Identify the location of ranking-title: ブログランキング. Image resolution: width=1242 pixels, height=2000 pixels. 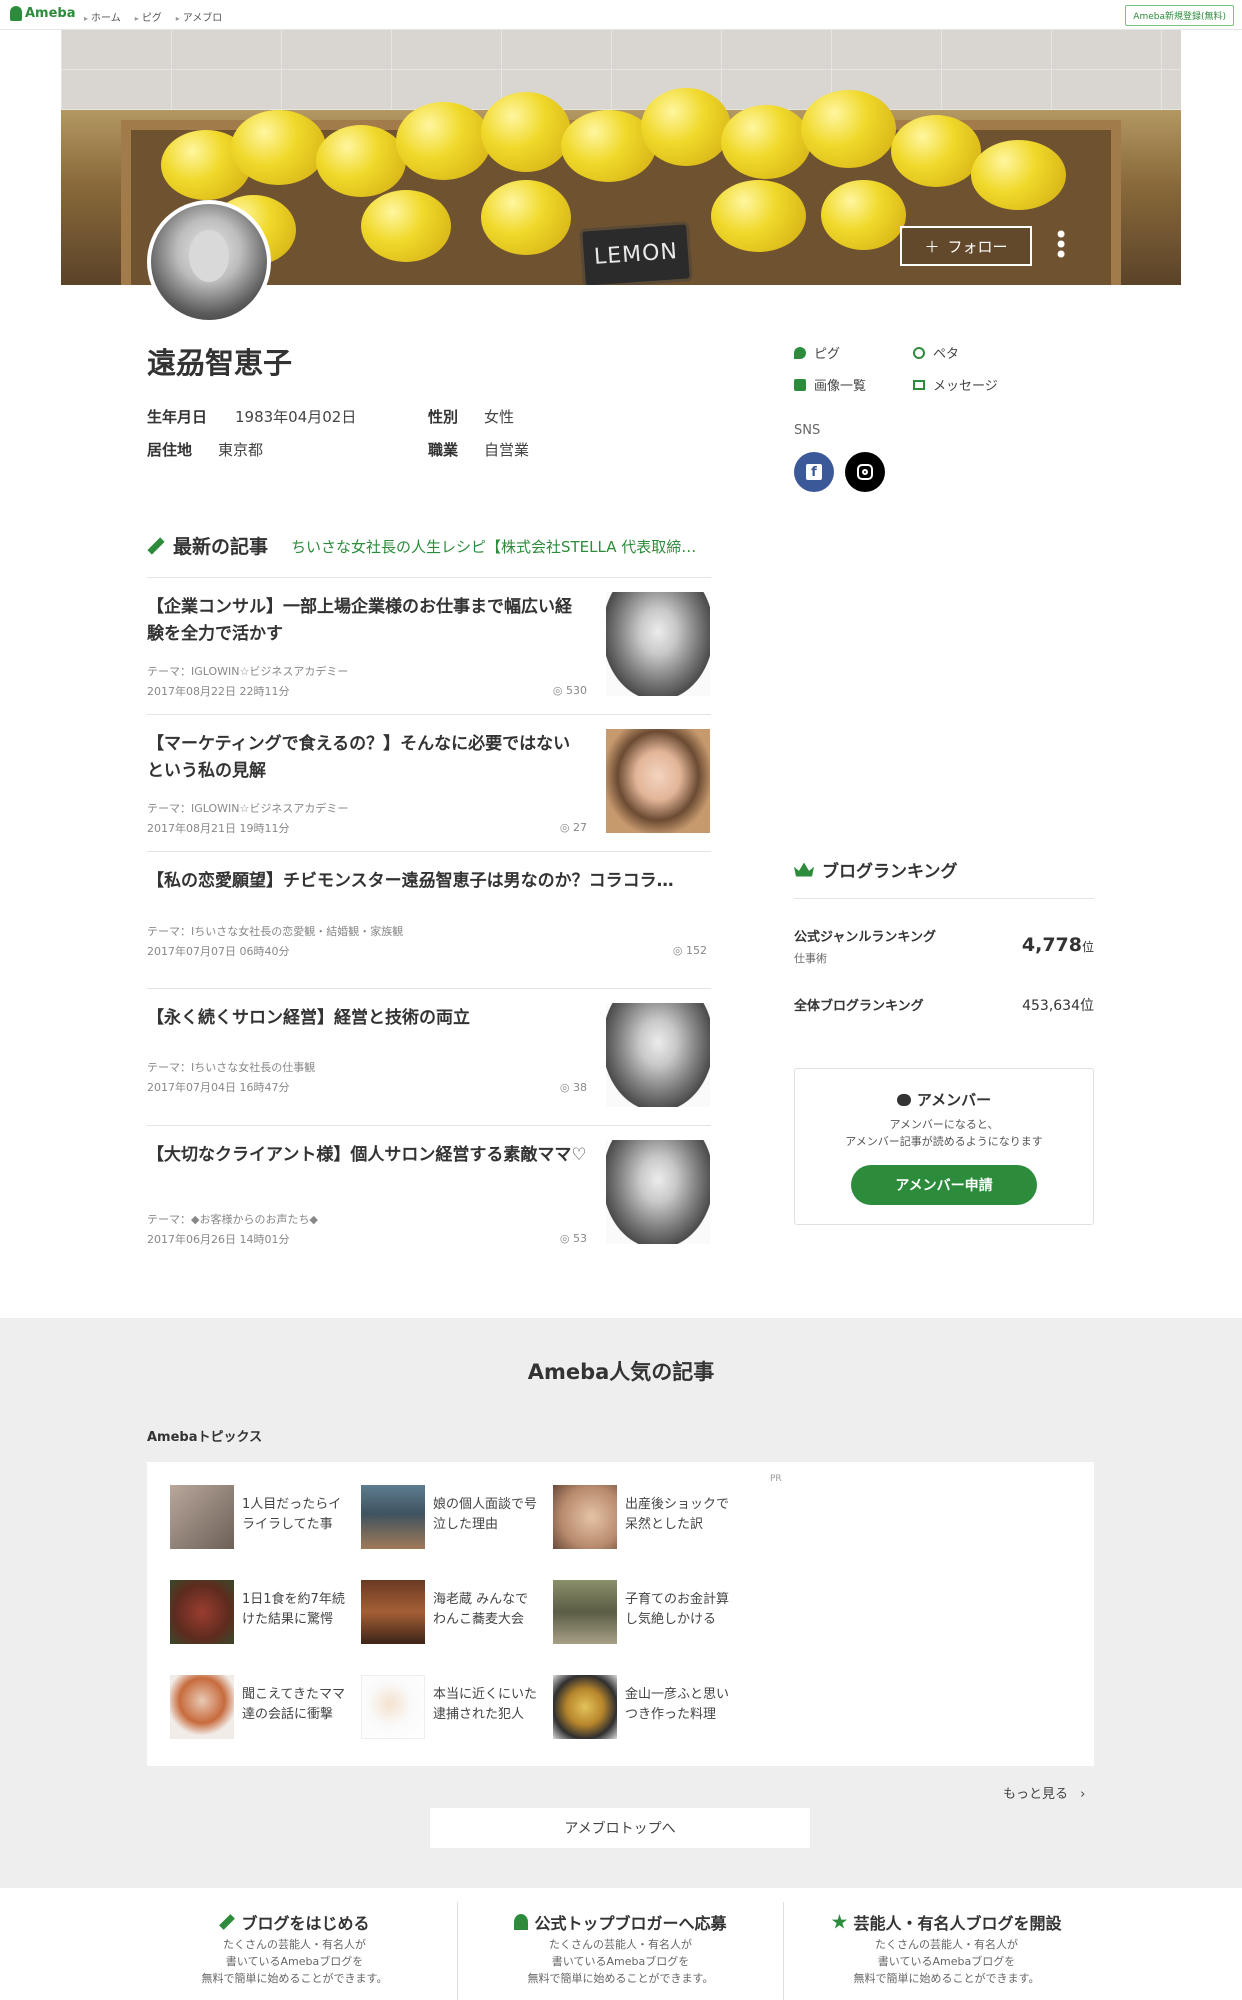
(876, 869).